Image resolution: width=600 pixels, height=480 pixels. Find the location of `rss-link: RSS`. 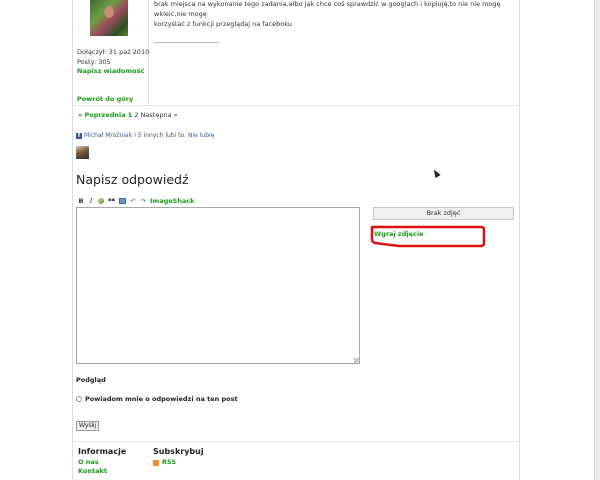

rss-link: RSS is located at coordinates (169, 462).